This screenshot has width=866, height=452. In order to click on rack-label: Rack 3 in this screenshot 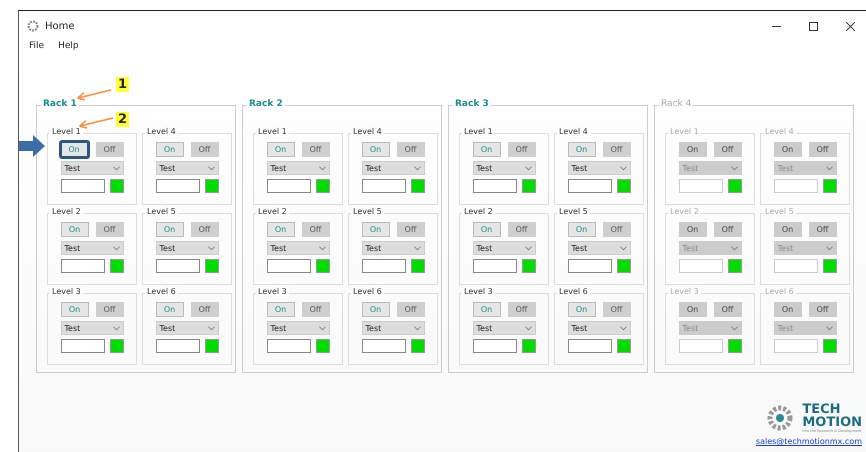, I will do `click(472, 104)`.